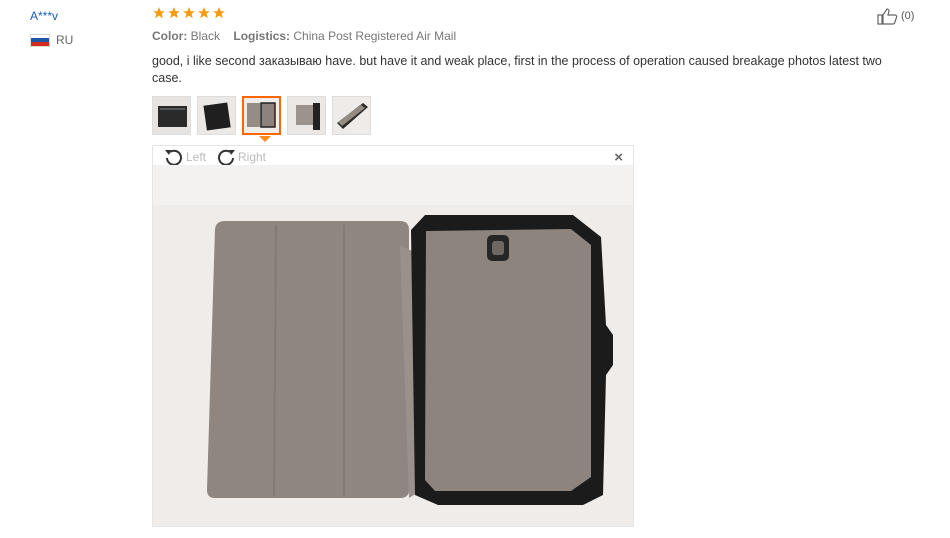 The image size is (950, 538). I want to click on rotate-left-label: Left, so click(196, 157).